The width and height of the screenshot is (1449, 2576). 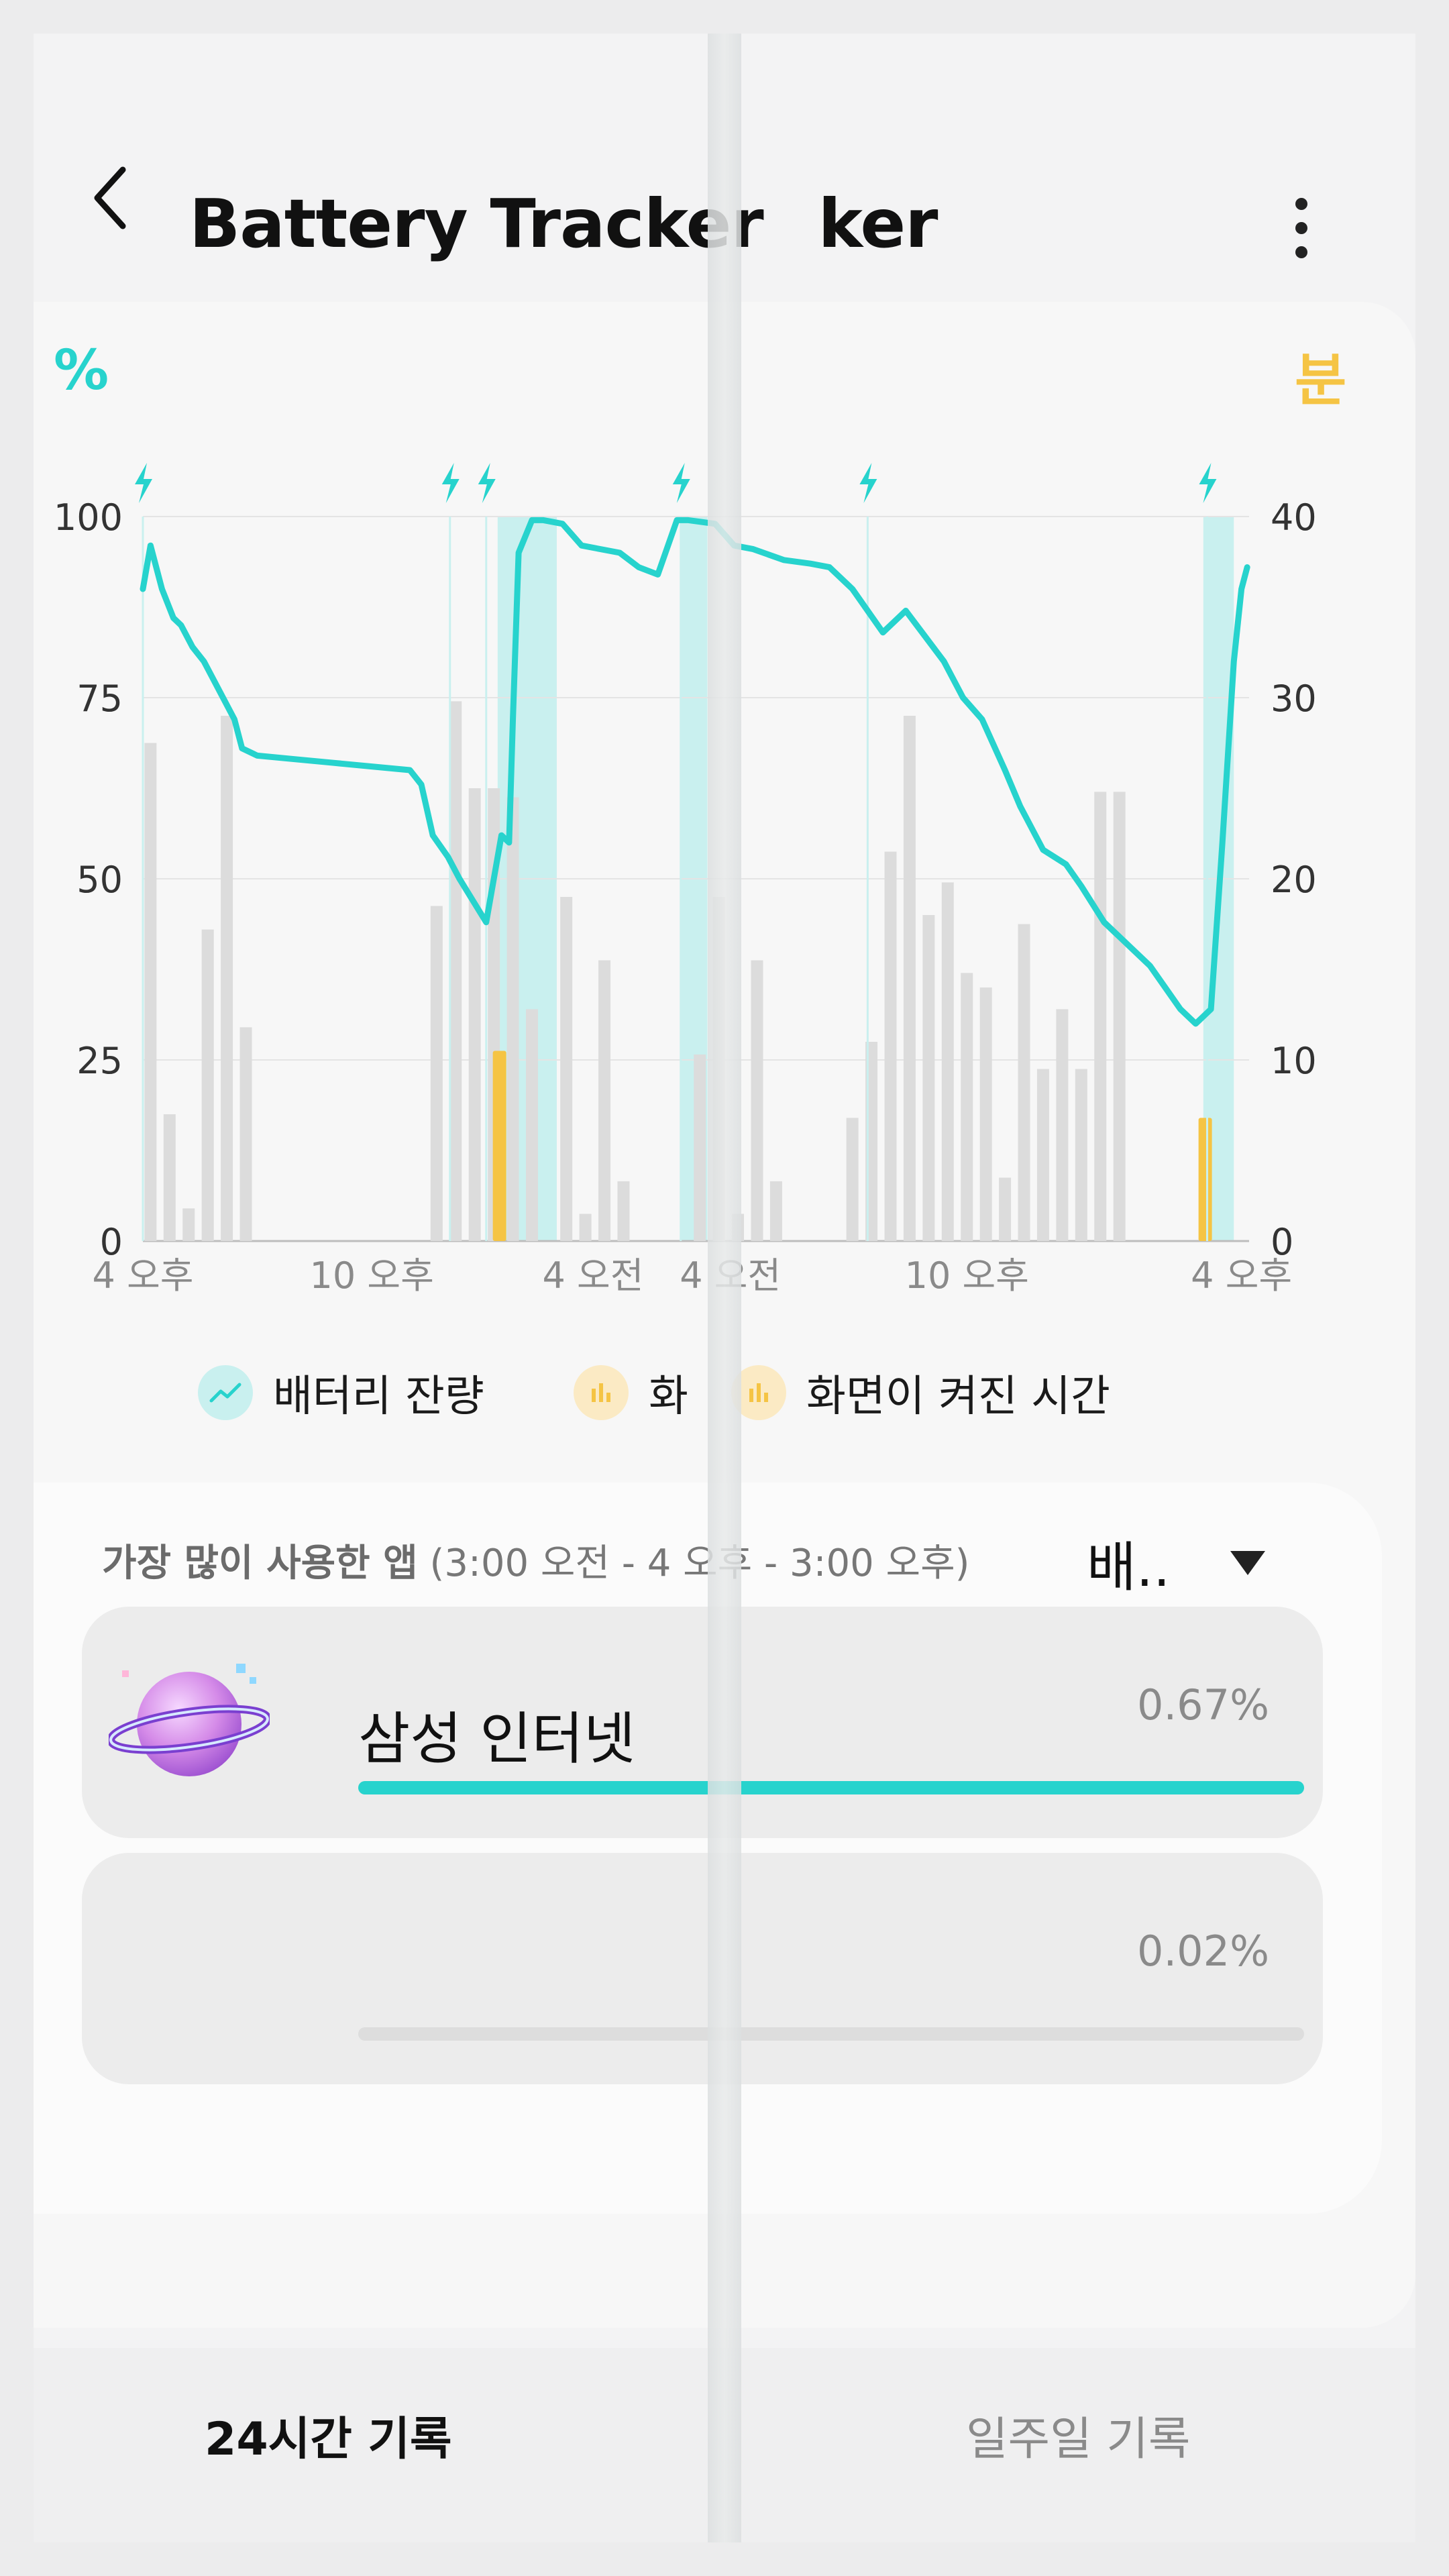 I want to click on title-text: Battery Tracker, so click(x=476, y=223).